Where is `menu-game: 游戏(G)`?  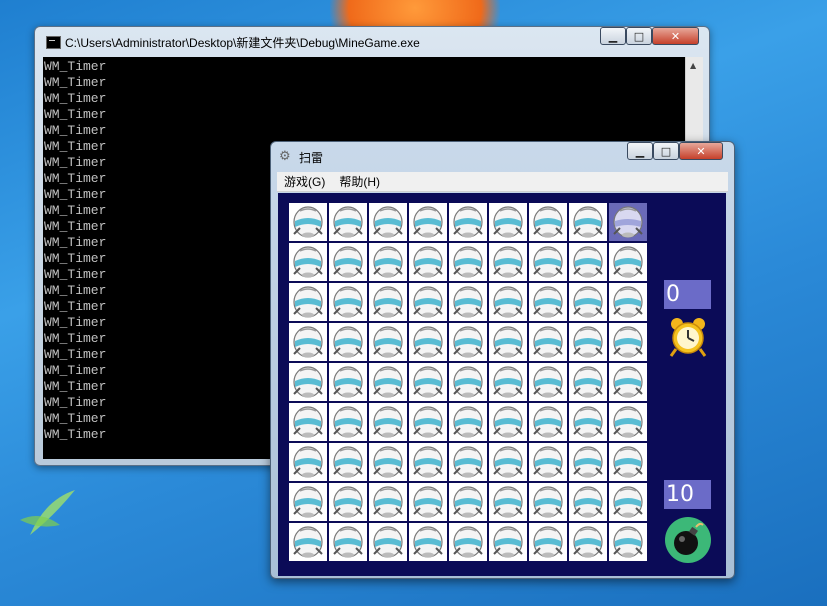 menu-game: 游戏(G) is located at coordinates (304, 181).